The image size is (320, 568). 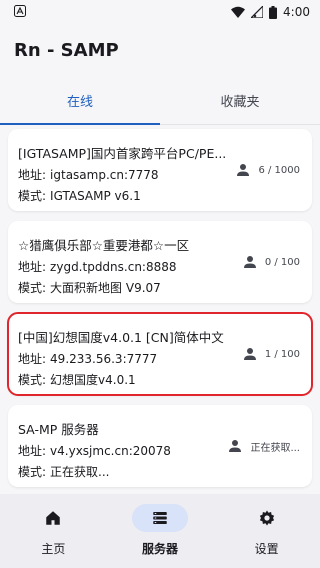 I want to click on player-count-text: 1 / 100, so click(x=282, y=354).